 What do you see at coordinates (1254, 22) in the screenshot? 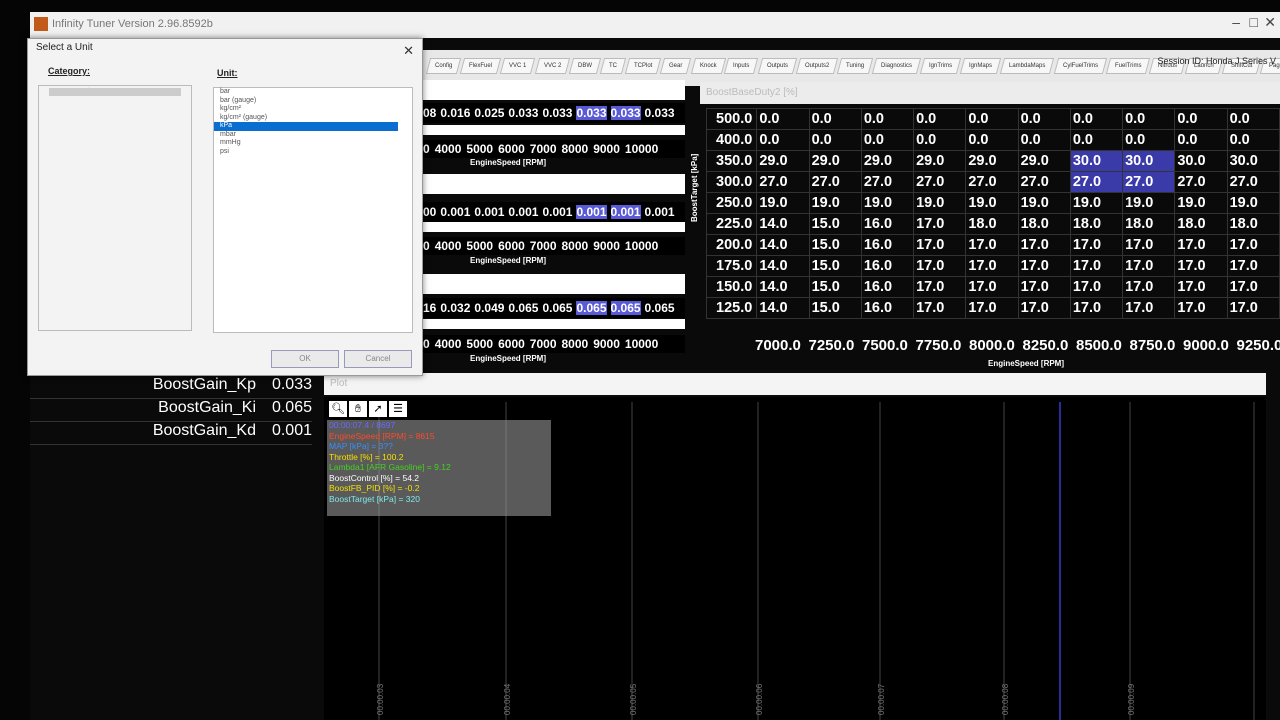
I see `maximize-icon: □` at bounding box center [1254, 22].